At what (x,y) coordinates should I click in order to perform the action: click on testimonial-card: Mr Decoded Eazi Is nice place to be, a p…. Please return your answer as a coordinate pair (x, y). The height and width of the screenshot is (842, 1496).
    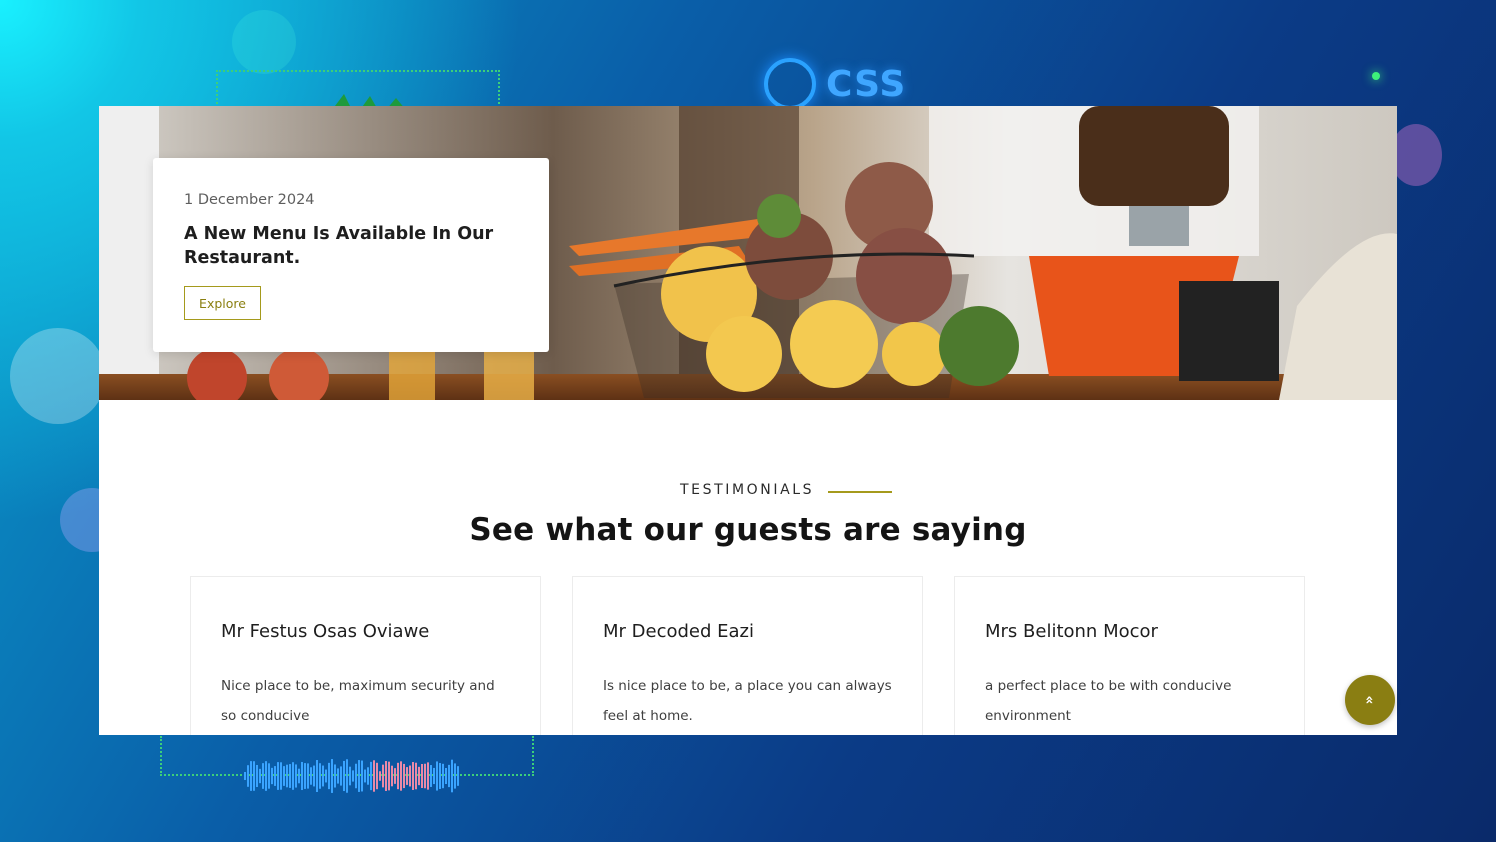
    Looking at the image, I should click on (747, 655).